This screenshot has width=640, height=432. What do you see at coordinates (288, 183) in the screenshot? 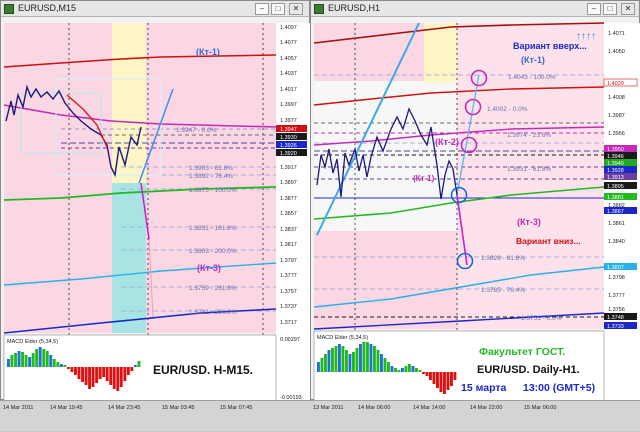
I see `price-axis-label: 1.3897` at bounding box center [288, 183].